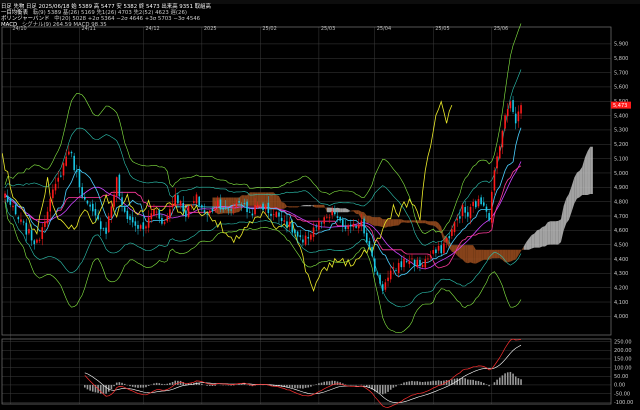 The width and height of the screenshot is (640, 410). I want to click on x-tick-label: 25/04, so click(384, 29).